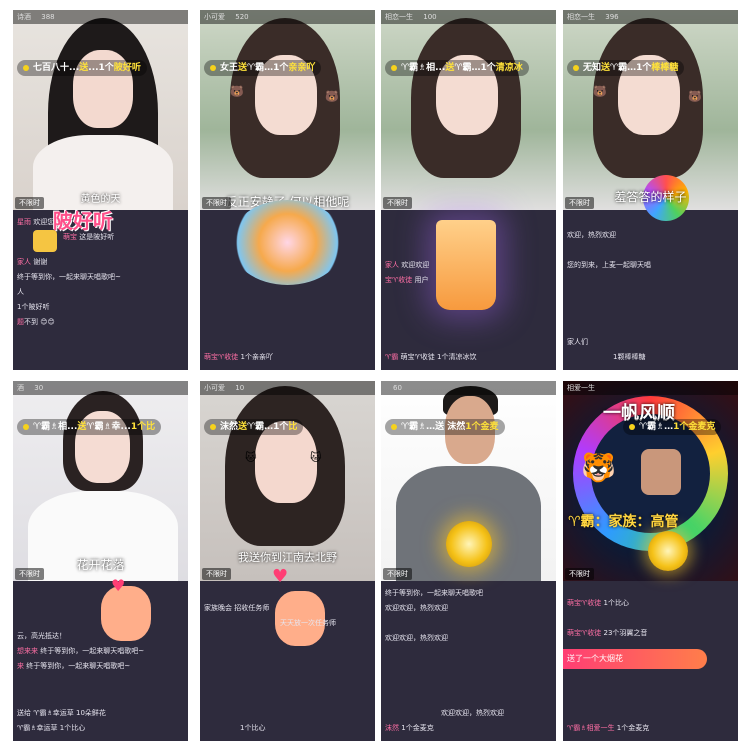 This screenshot has width=750, height=750. What do you see at coordinates (457, 68) in the screenshot?
I see `gift-banner: ♈霸♗相...送♈霸…1个清凉冰` at bounding box center [457, 68].